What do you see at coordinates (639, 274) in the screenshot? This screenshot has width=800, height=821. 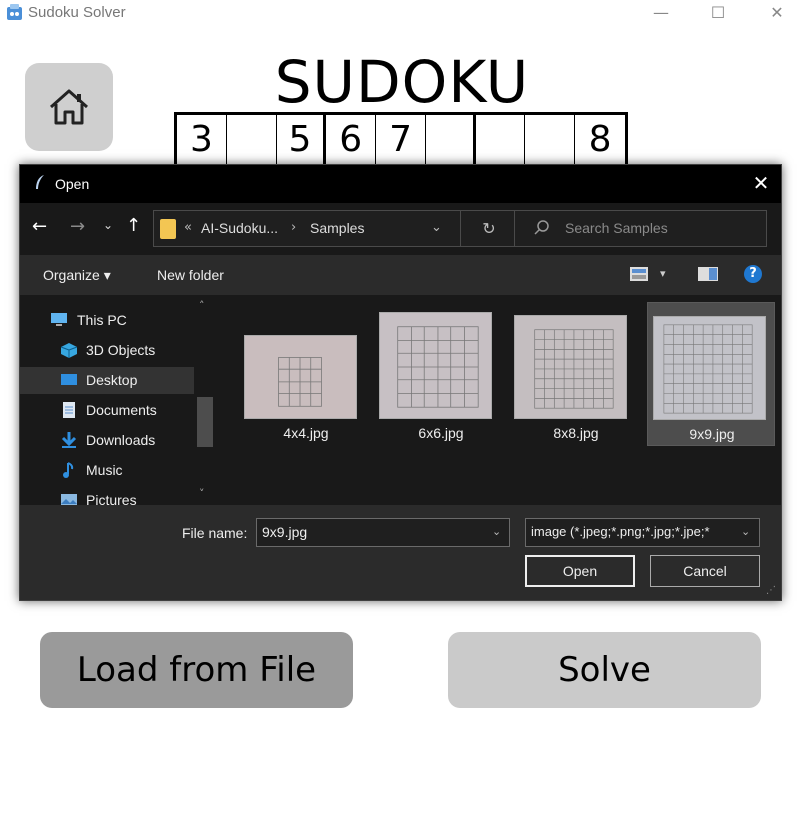 I see `view-mode-icon` at bounding box center [639, 274].